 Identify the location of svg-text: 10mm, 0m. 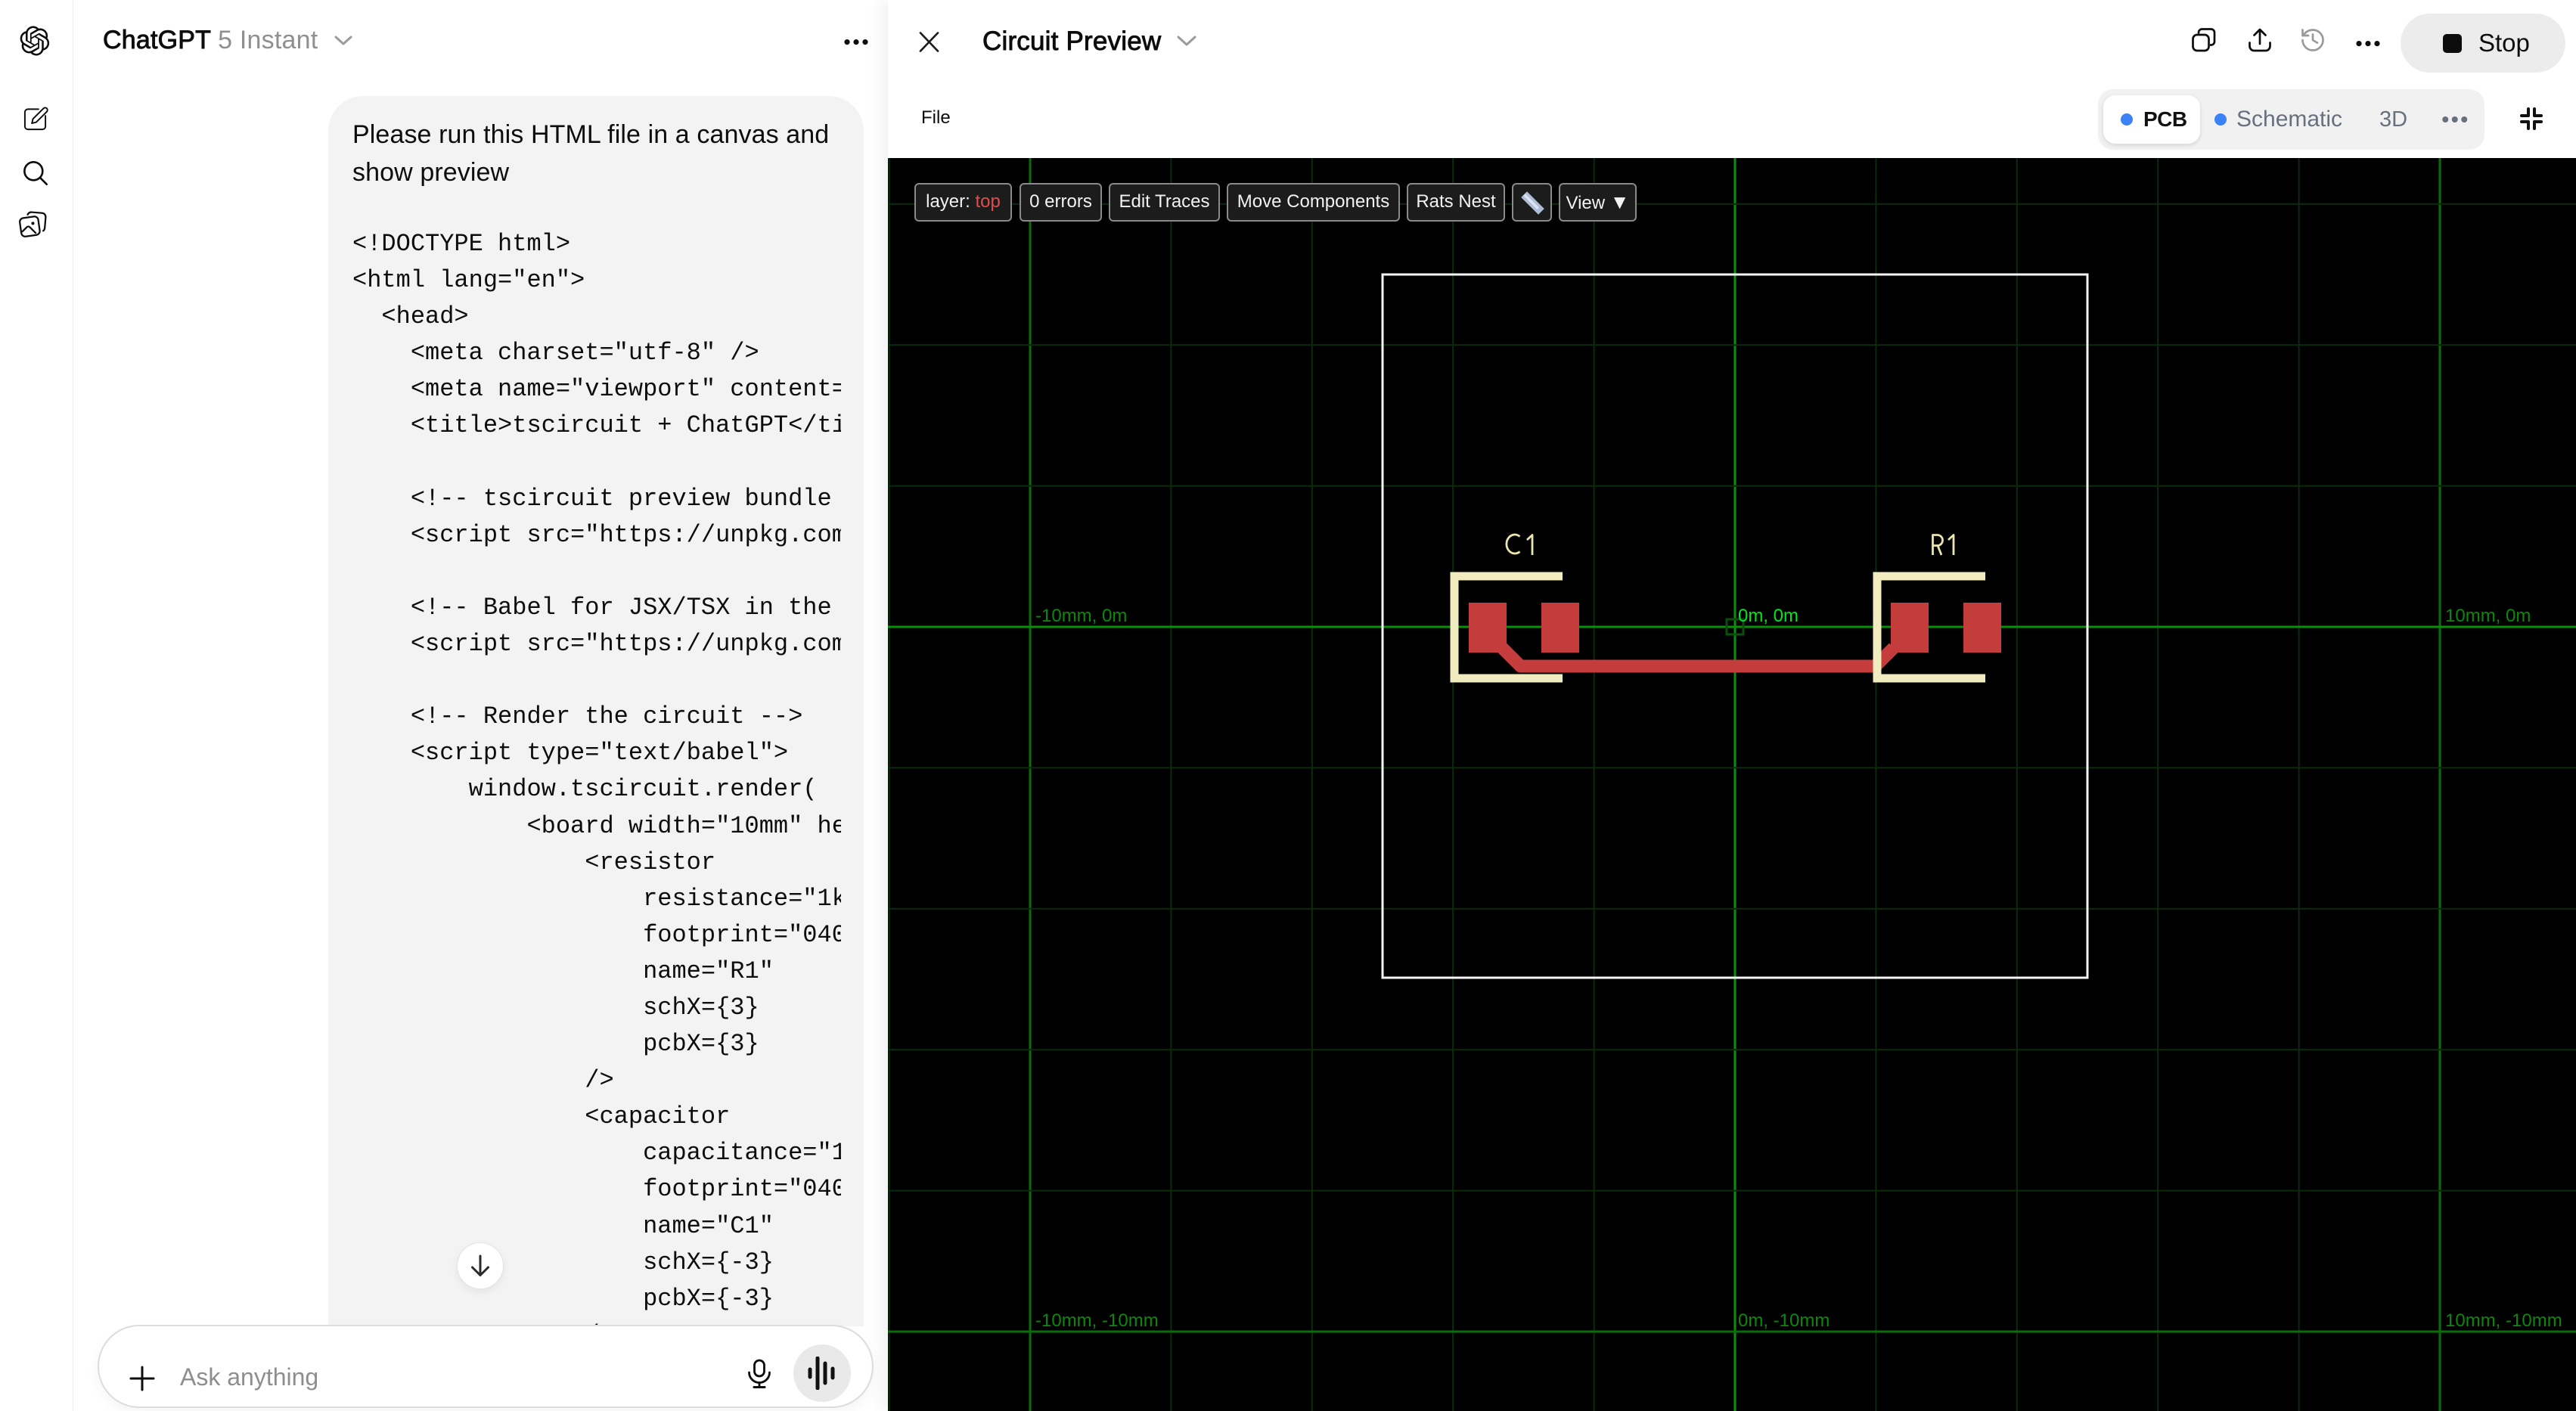
(2488, 616).